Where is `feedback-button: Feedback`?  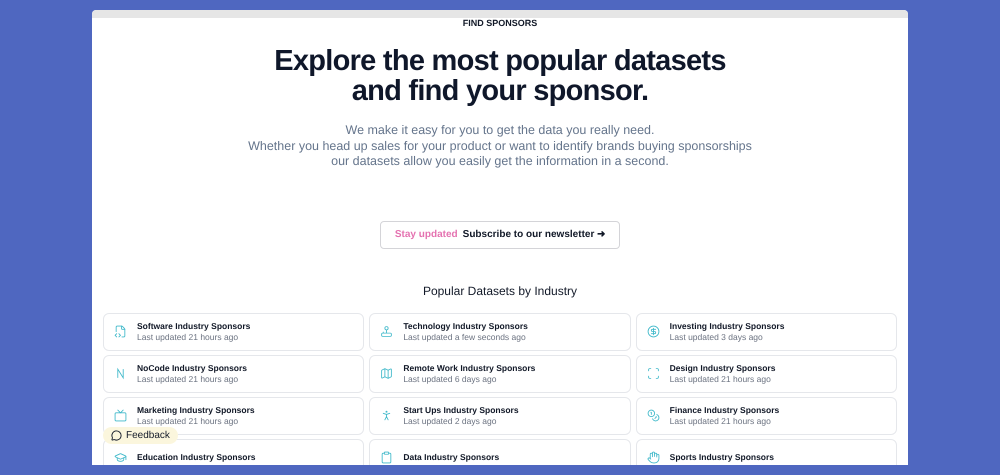 feedback-button: Feedback is located at coordinates (140, 435).